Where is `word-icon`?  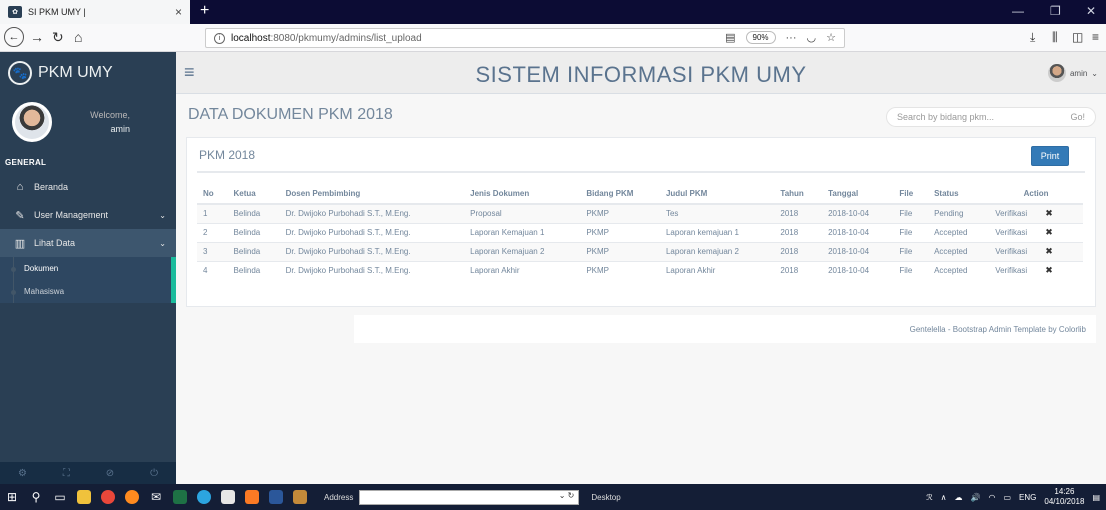 word-icon is located at coordinates (276, 497).